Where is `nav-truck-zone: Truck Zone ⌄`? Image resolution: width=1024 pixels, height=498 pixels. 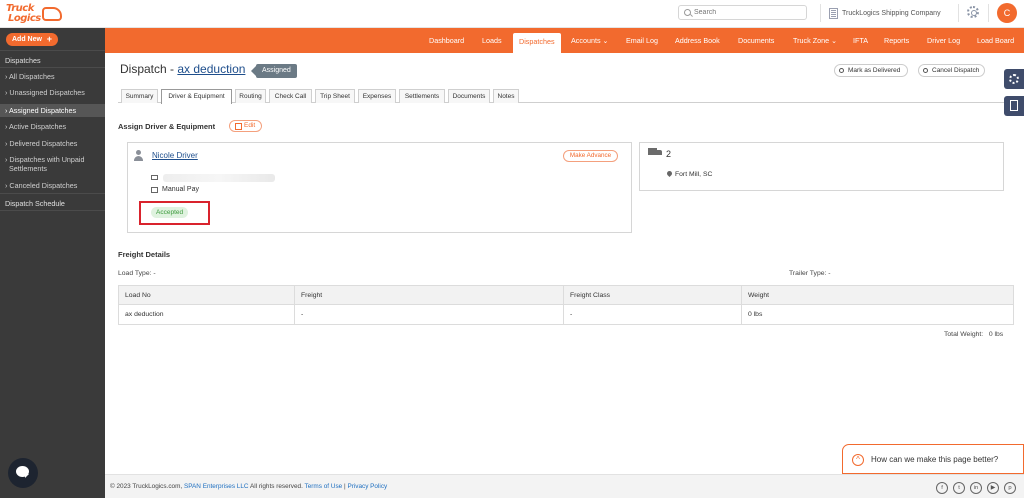 nav-truck-zone: Truck Zone ⌄ is located at coordinates (815, 40).